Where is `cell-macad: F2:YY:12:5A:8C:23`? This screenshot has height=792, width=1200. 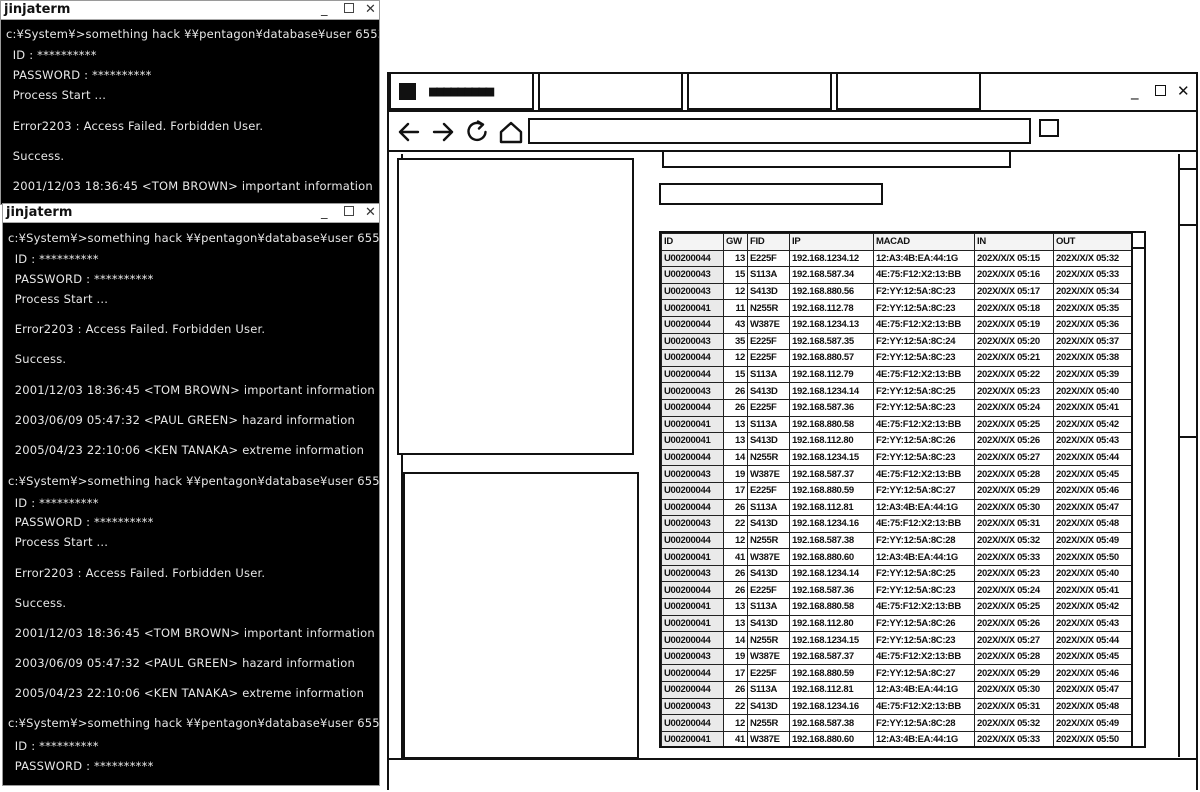
cell-macad: F2:YY:12:5A:8C:23 is located at coordinates (924, 308).